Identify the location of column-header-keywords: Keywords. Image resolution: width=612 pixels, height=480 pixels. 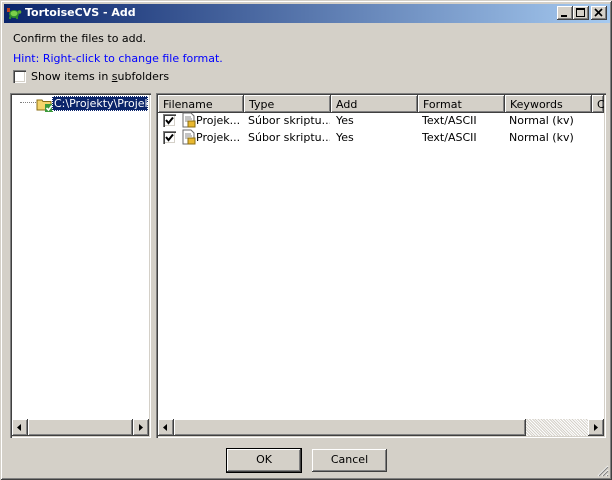
(548, 104).